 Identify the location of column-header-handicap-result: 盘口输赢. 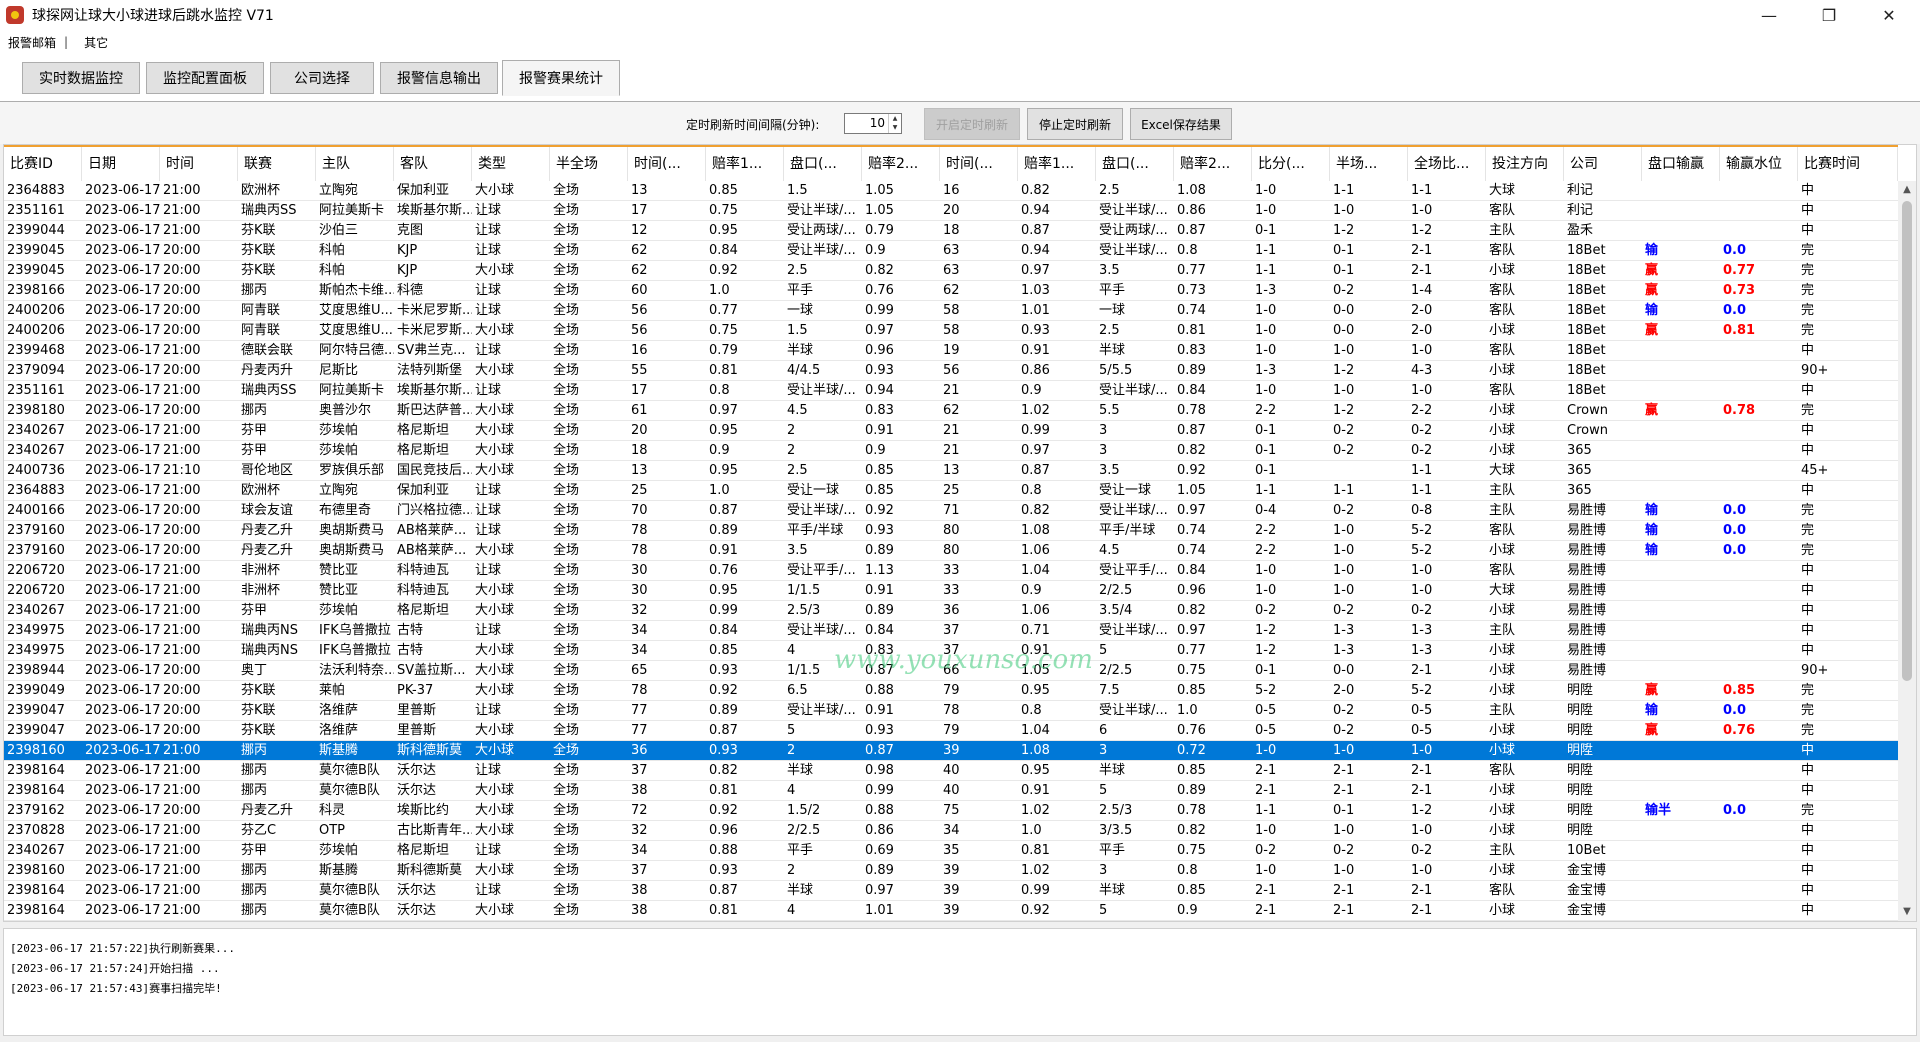
(1681, 164).